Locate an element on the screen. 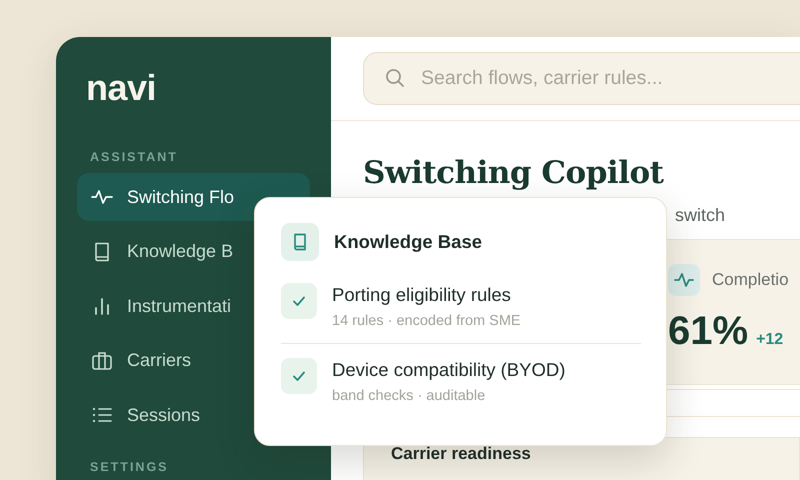  sidebar-item: Sessions is located at coordinates (193, 415).